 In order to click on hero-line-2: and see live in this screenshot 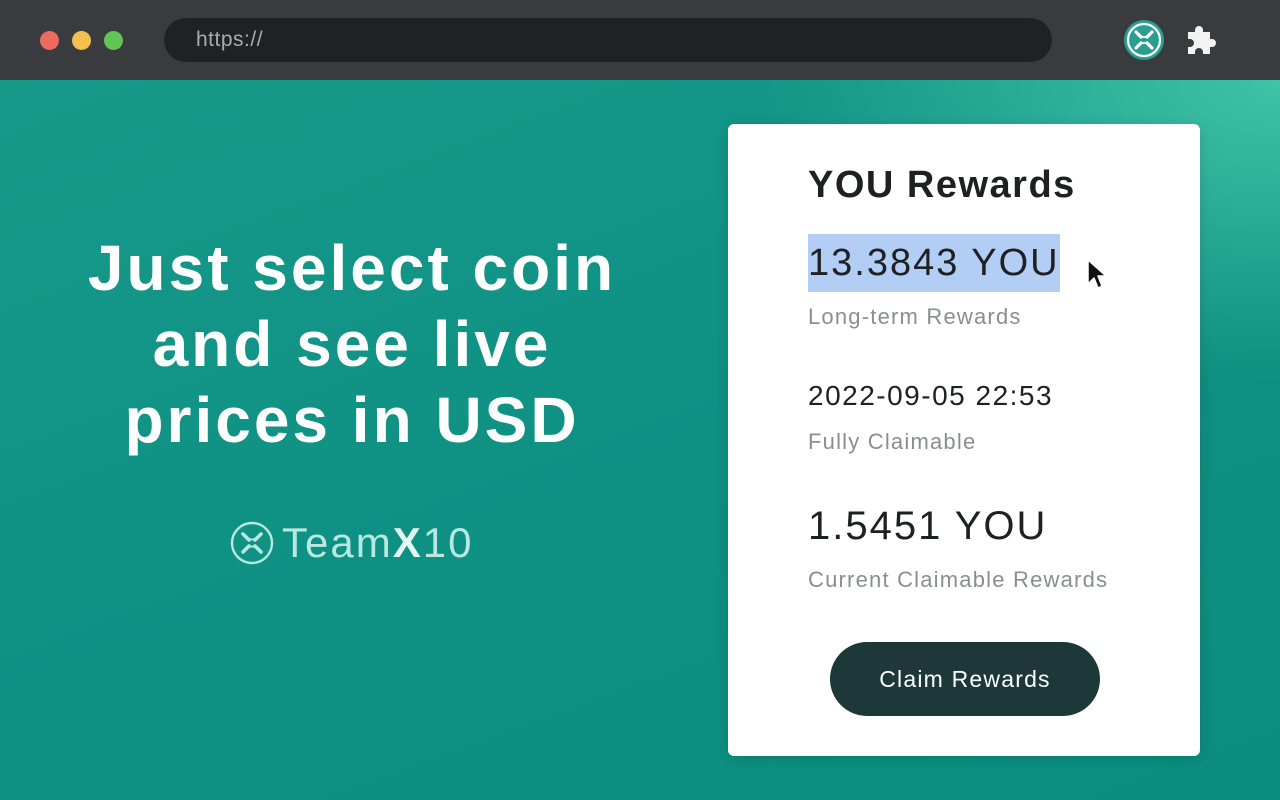, I will do `click(352, 344)`.